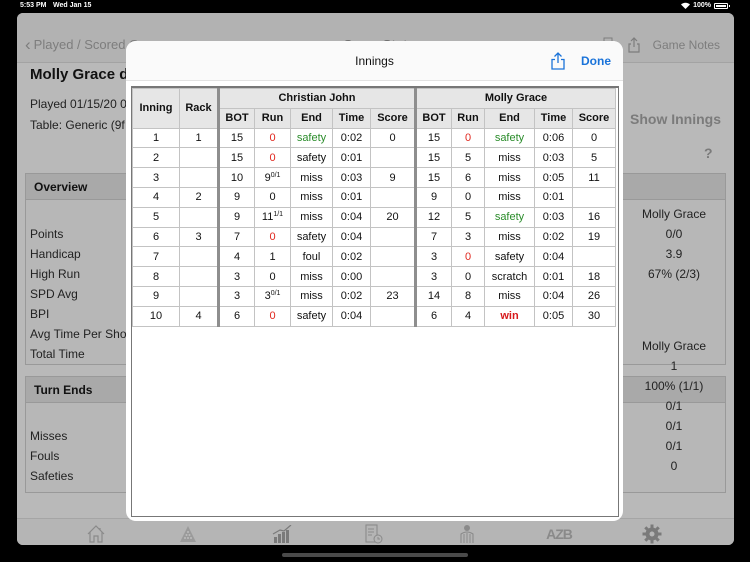 This screenshot has height=562, width=750. I want to click on inning-row: 8 3 0 miss 0:00 3 0 scratch 0:01 18, so click(374, 276).